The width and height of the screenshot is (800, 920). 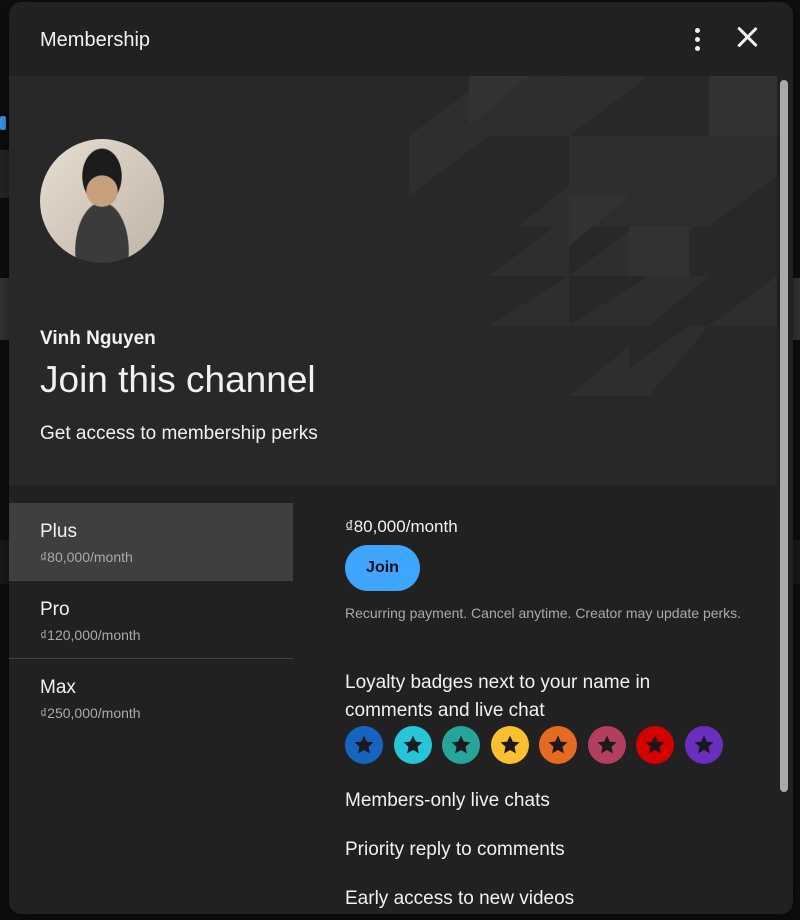 What do you see at coordinates (455, 849) in the screenshot?
I see `perk-priority-reply: Priority reply to comments` at bounding box center [455, 849].